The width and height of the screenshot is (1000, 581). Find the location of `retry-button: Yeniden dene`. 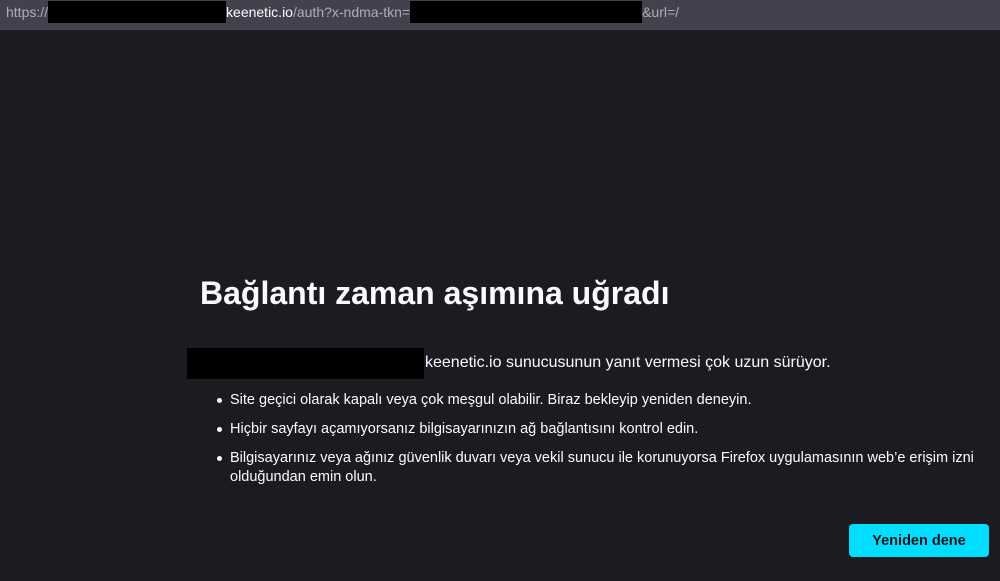

retry-button: Yeniden dene is located at coordinates (919, 540).